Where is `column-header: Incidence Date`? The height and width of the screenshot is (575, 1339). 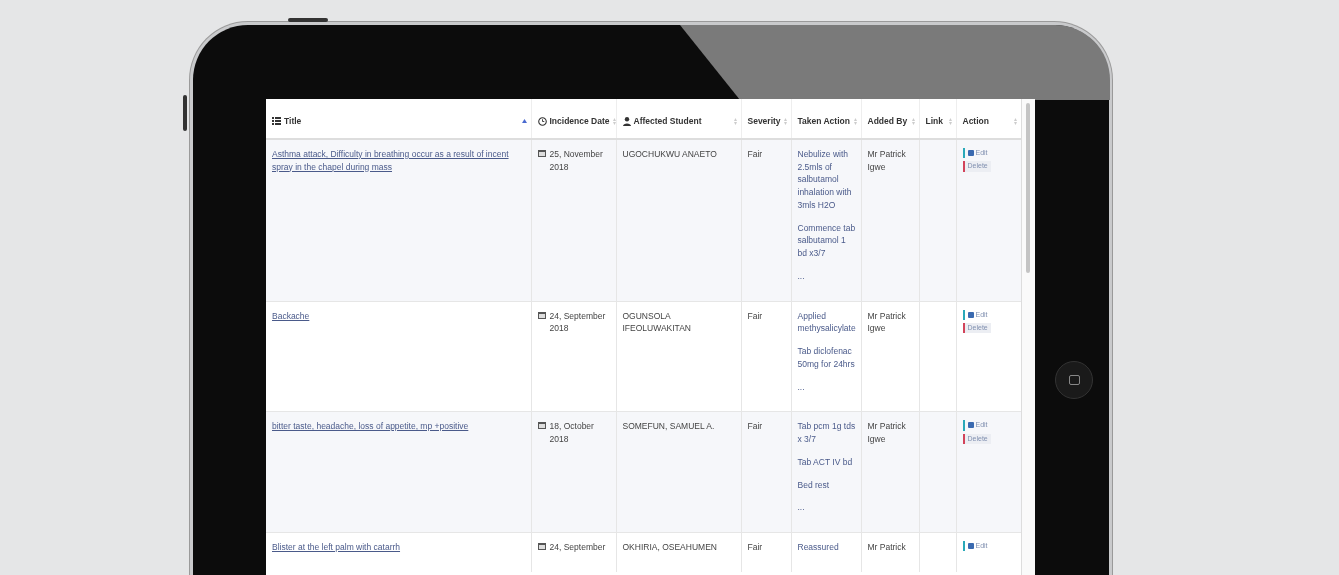
column-header: Incidence Date is located at coordinates (579, 121).